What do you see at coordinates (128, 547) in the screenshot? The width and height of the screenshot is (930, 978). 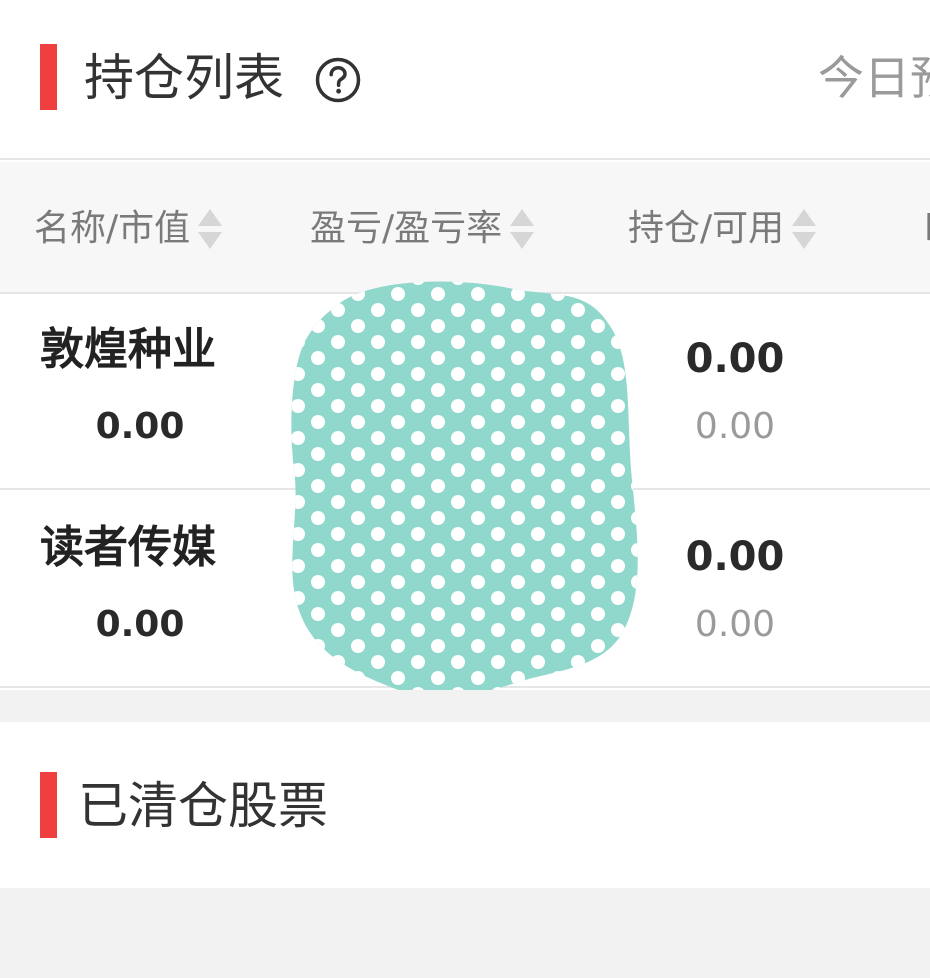 I see `stock-name: 读者传媒` at bounding box center [128, 547].